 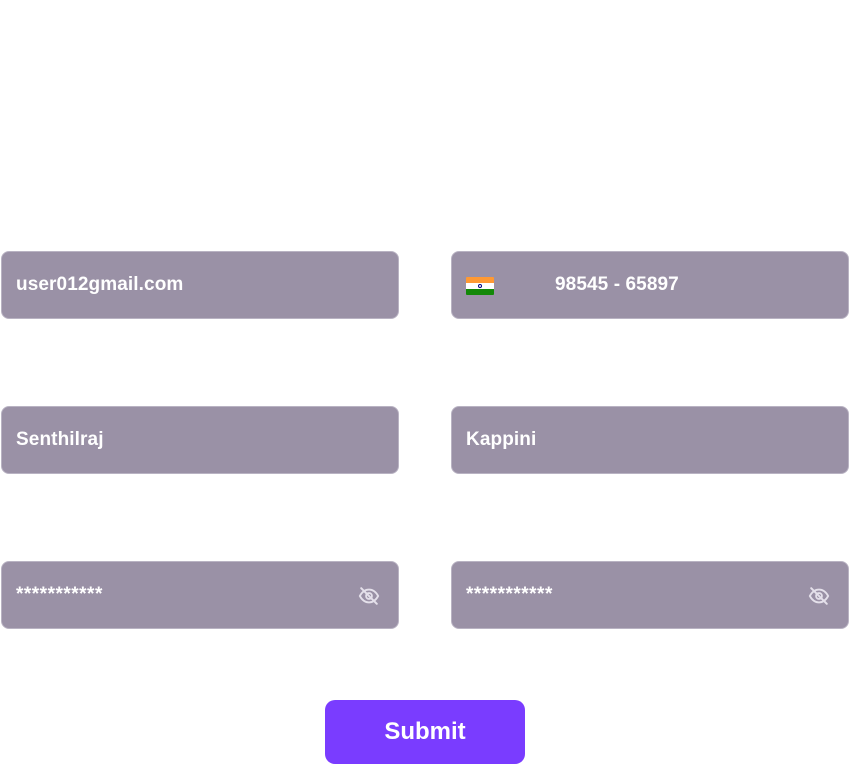 What do you see at coordinates (100, 284) in the screenshot?
I see `email-value: user012gmail.com` at bounding box center [100, 284].